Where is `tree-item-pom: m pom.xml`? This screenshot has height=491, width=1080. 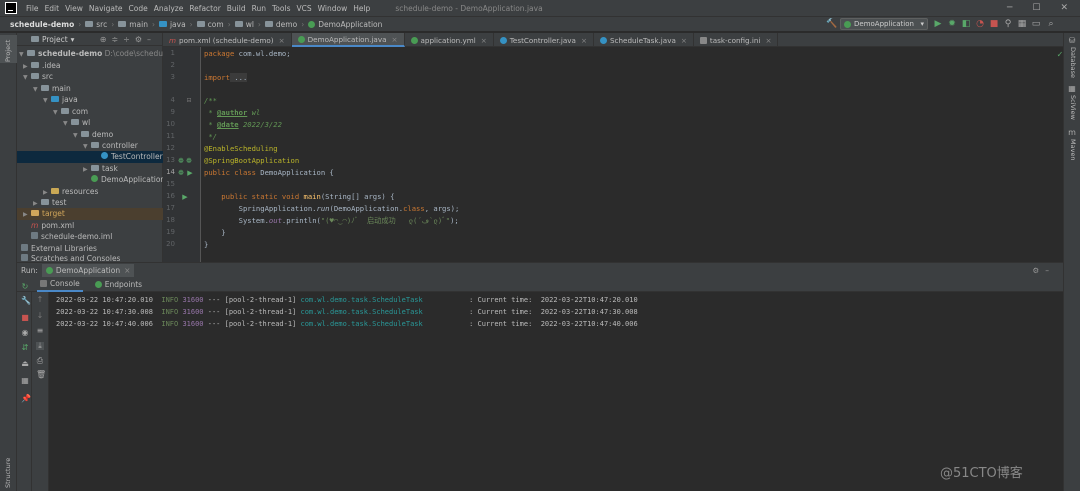 tree-item-pom: m pom.xml is located at coordinates (90, 226).